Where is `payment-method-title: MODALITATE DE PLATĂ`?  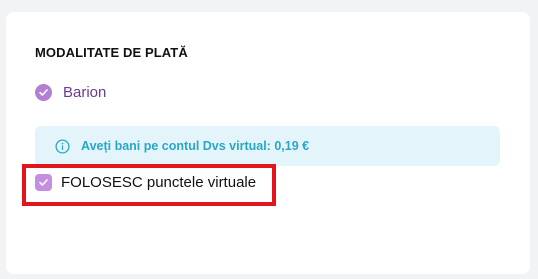 payment-method-title: MODALITATE DE PLATĂ is located at coordinates (111, 52).